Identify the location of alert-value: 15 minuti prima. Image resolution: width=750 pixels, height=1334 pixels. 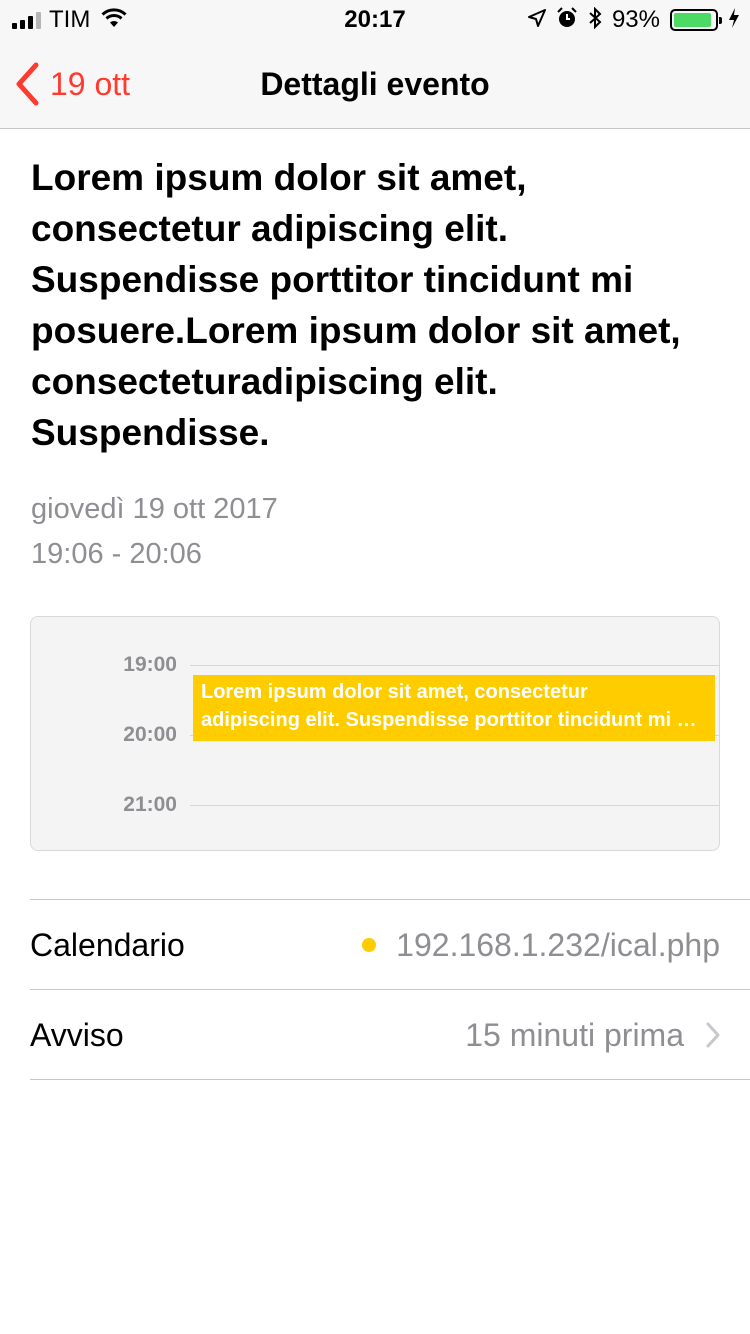
(574, 1034).